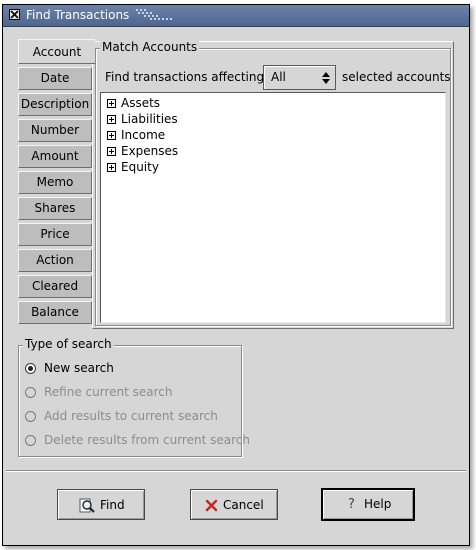  What do you see at coordinates (326, 78) in the screenshot?
I see `up-down-arrow-icon` at bounding box center [326, 78].